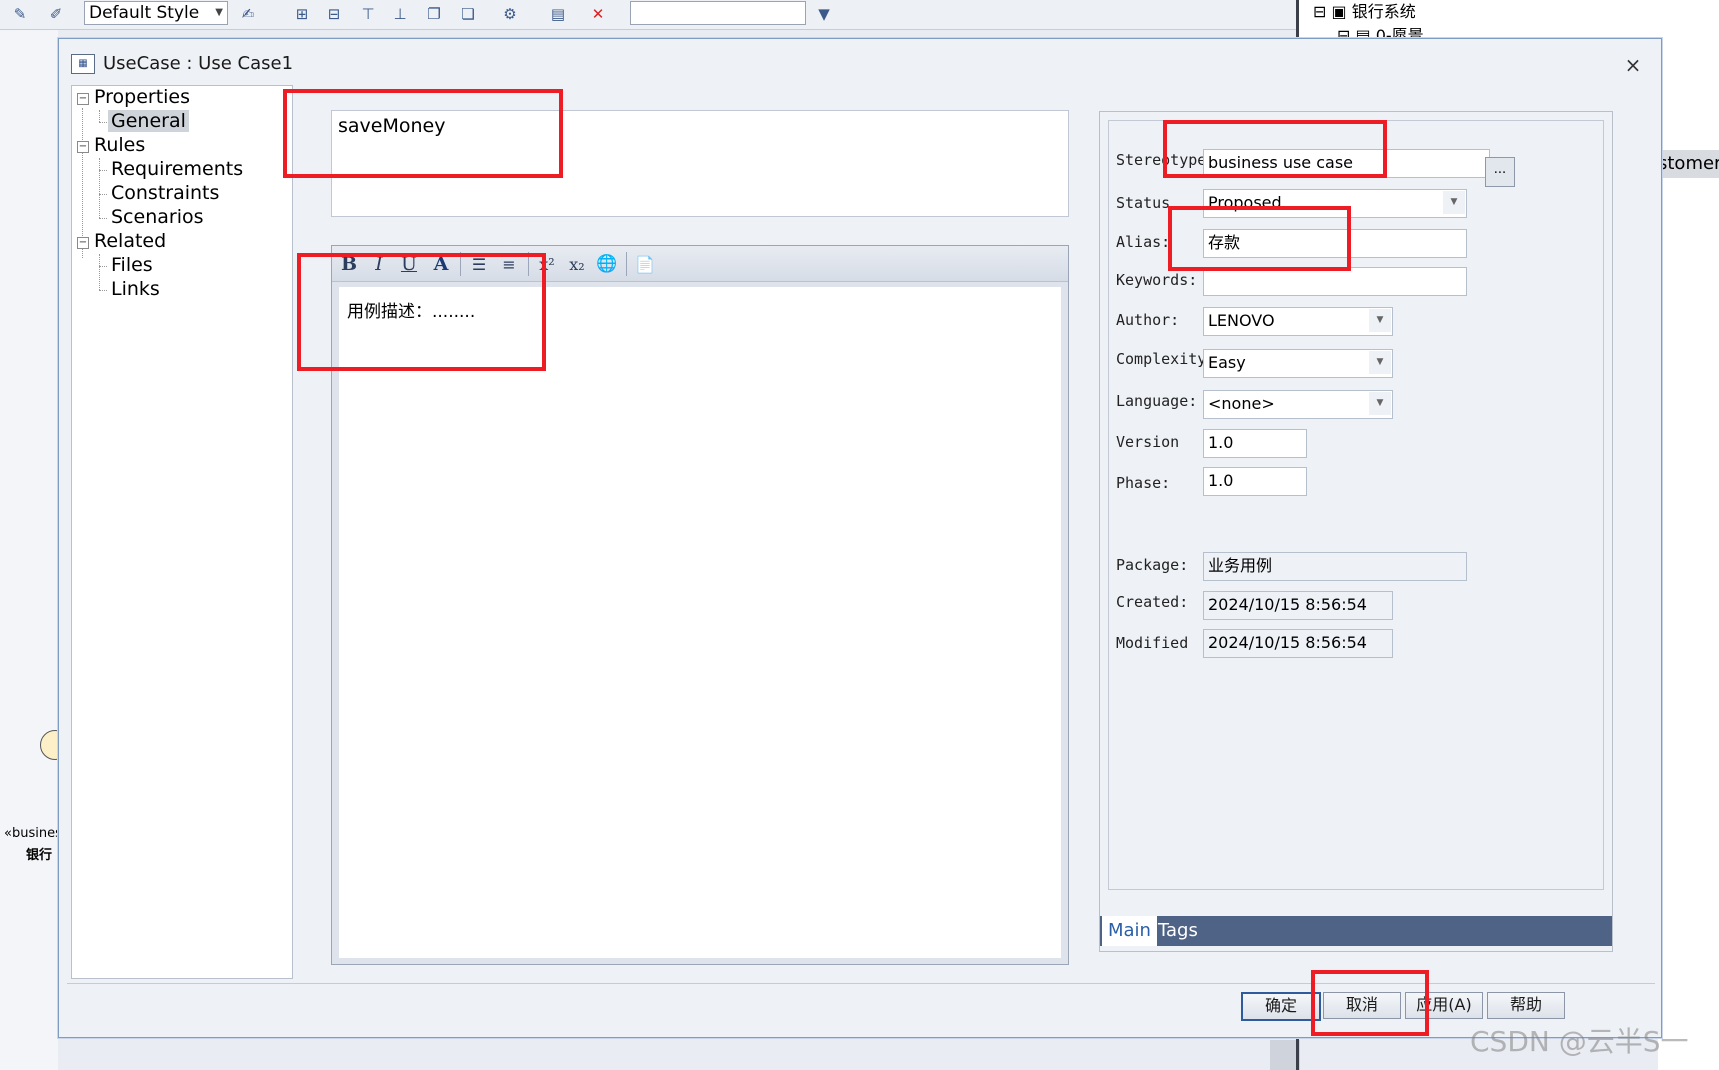 The height and width of the screenshot is (1070, 1719). Describe the element at coordinates (392, 126) in the screenshot. I see `name-value: saveMoney` at that location.